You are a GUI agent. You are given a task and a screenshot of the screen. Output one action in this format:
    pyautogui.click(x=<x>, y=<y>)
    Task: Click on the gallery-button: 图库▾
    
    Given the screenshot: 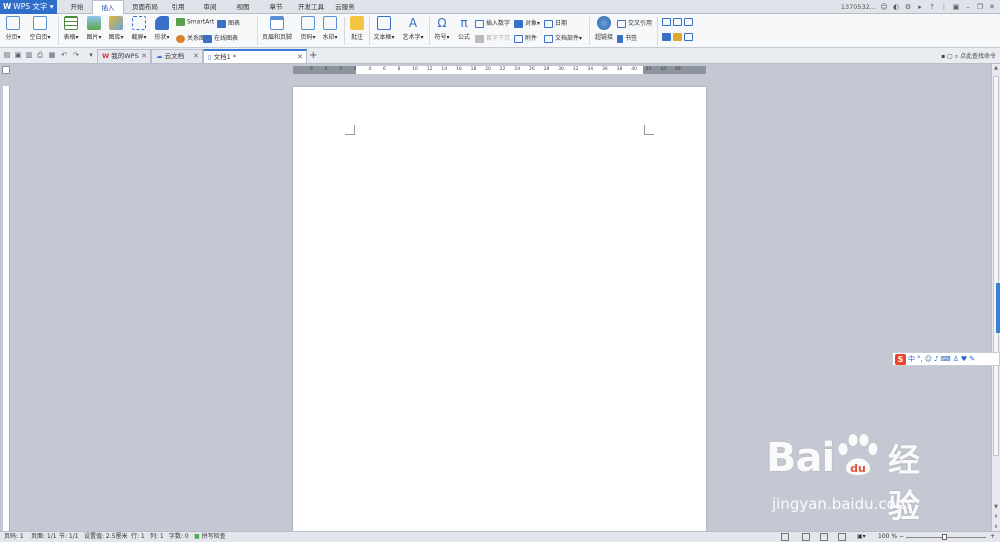 What is the action you would take?
    pyautogui.click(x=116, y=28)
    